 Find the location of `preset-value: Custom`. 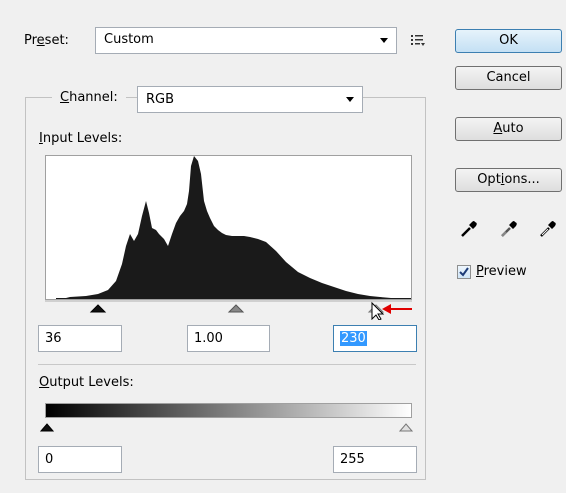

preset-value: Custom is located at coordinates (129, 39).